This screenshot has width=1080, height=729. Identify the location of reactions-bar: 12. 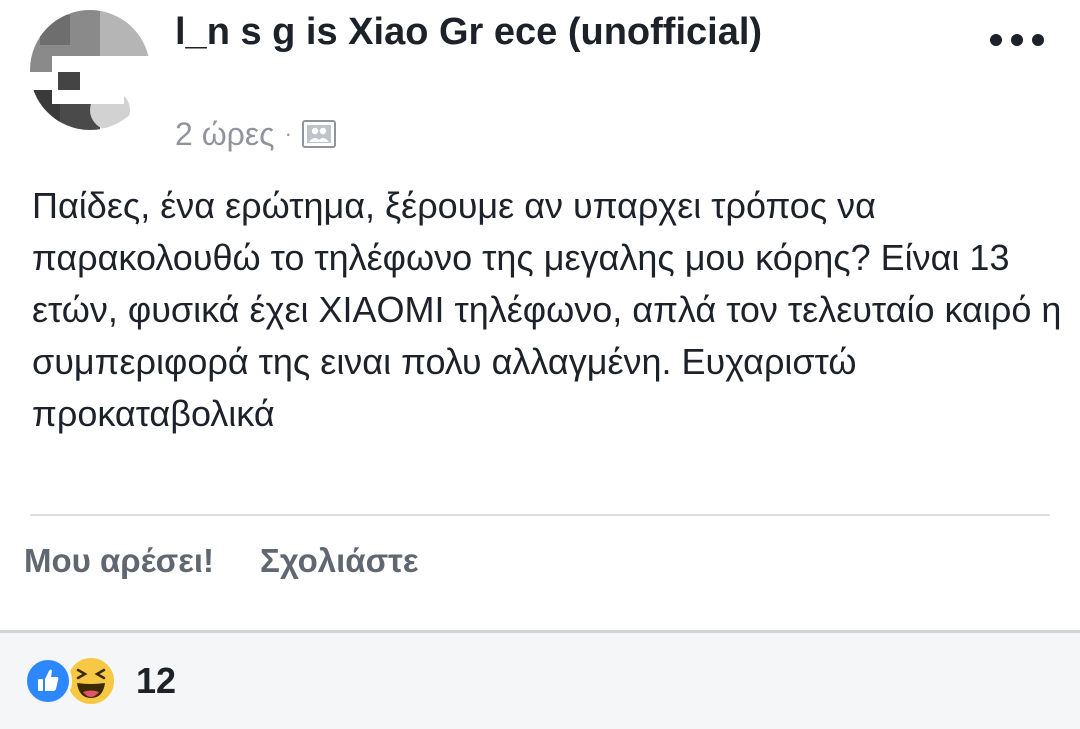
(540, 681).